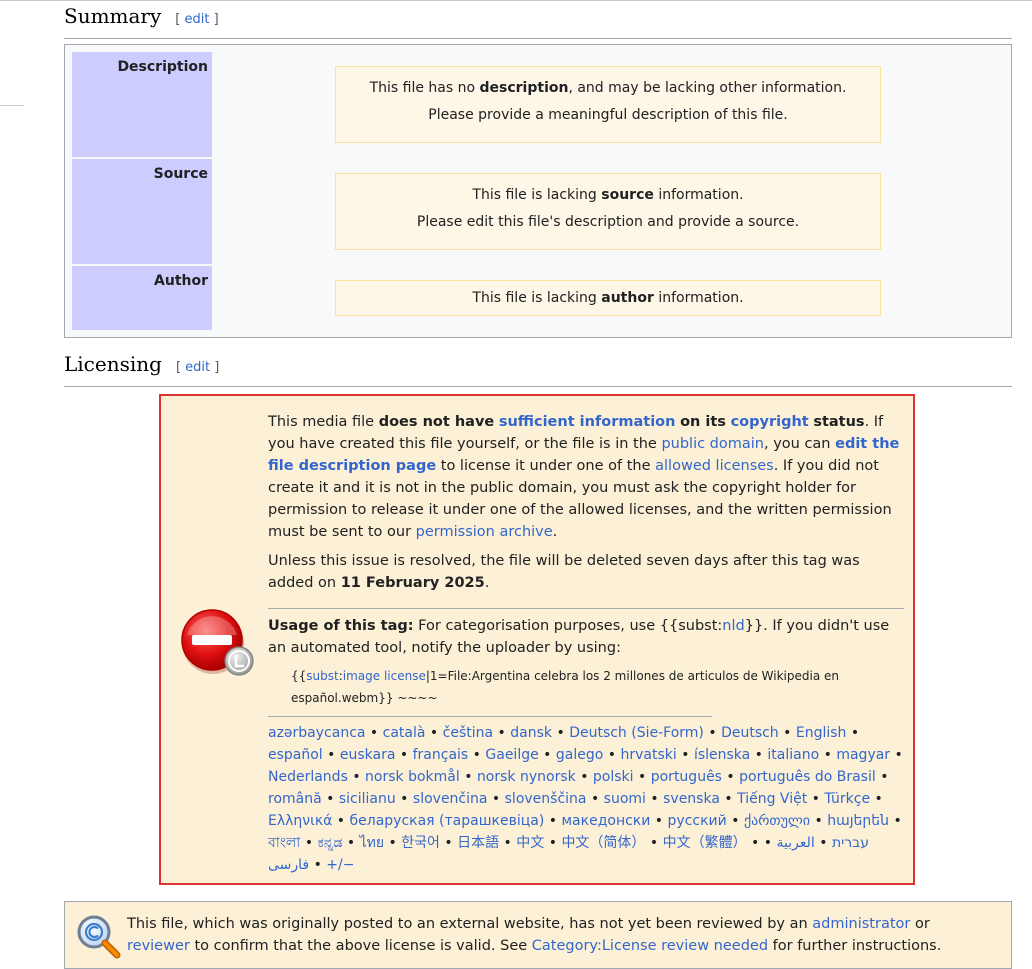  What do you see at coordinates (526, 777) in the screenshot?
I see `language-link: norsk nynorsk` at bounding box center [526, 777].